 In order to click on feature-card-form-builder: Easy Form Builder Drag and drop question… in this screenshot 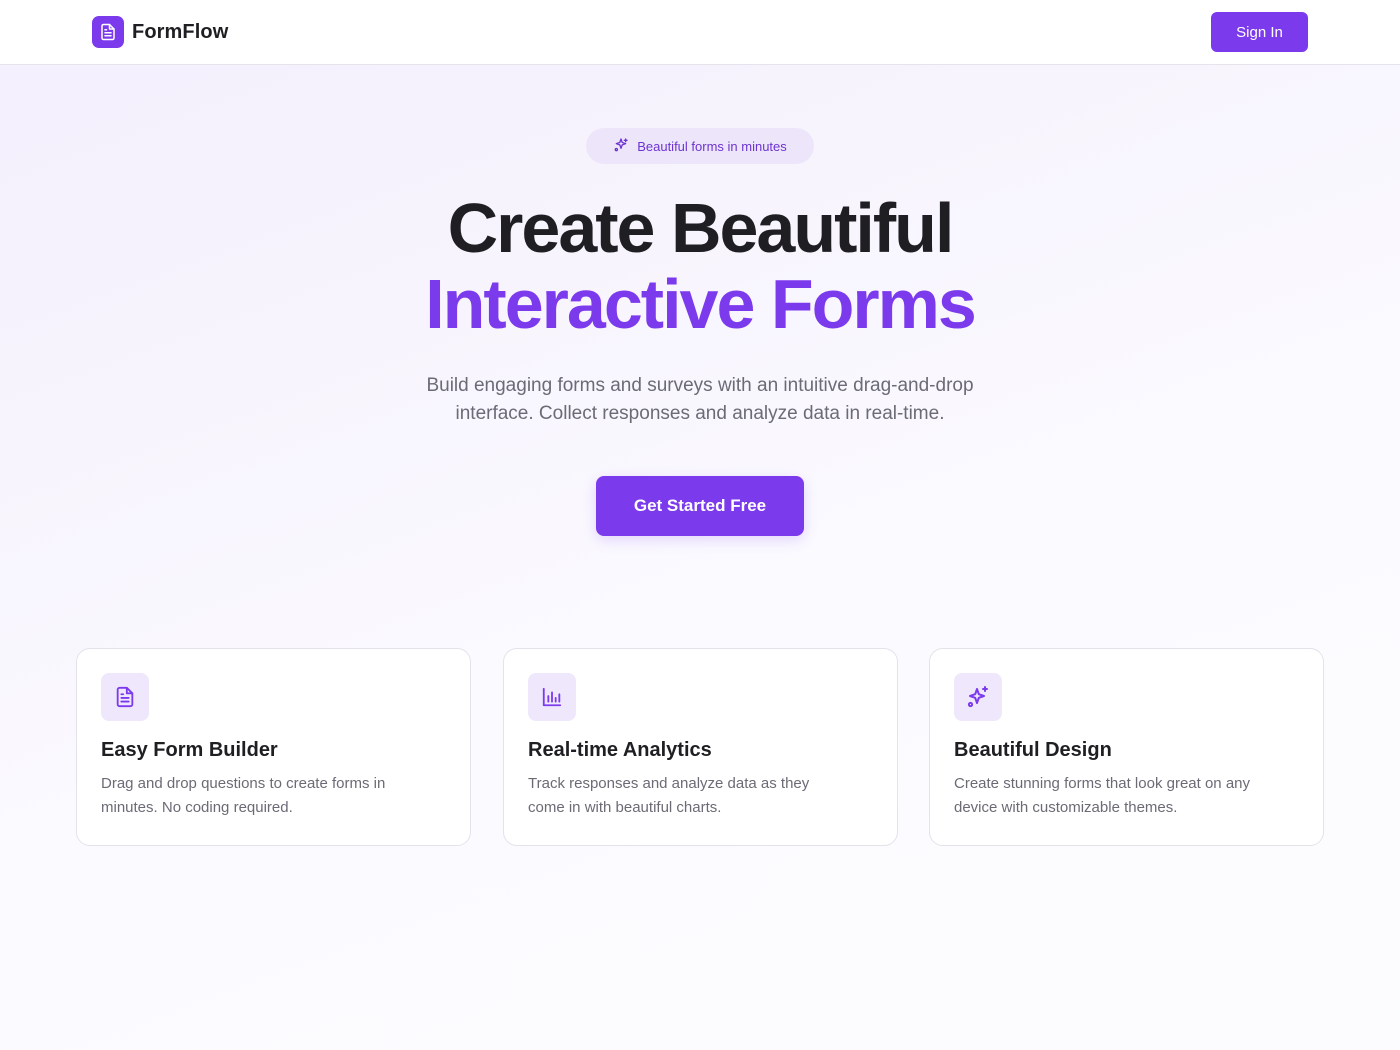, I will do `click(273, 747)`.